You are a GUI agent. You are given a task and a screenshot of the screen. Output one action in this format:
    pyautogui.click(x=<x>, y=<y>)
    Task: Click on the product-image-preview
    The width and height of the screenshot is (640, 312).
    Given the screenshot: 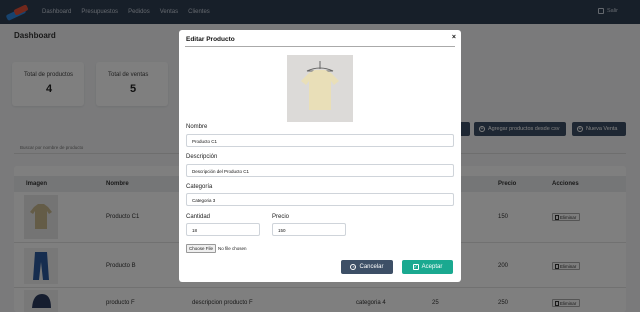 What is the action you would take?
    pyautogui.click(x=320, y=88)
    